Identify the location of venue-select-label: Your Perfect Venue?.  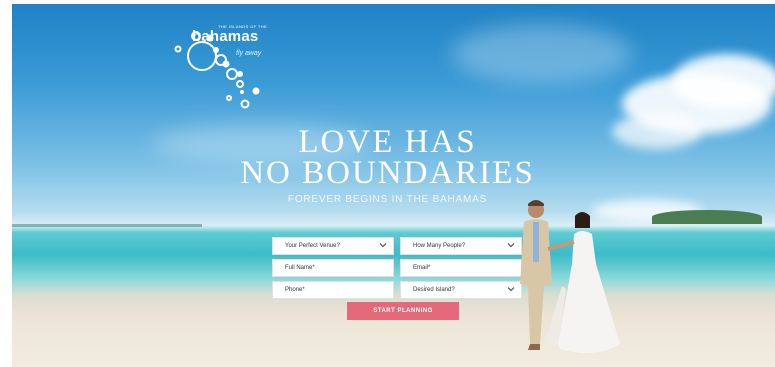
(312, 246).